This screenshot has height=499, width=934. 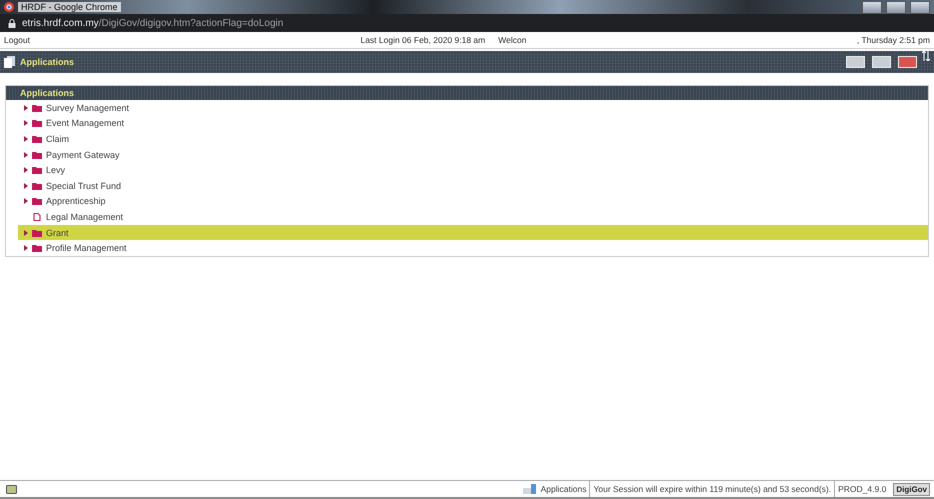 I want to click on sort-icon, so click(x=926, y=56).